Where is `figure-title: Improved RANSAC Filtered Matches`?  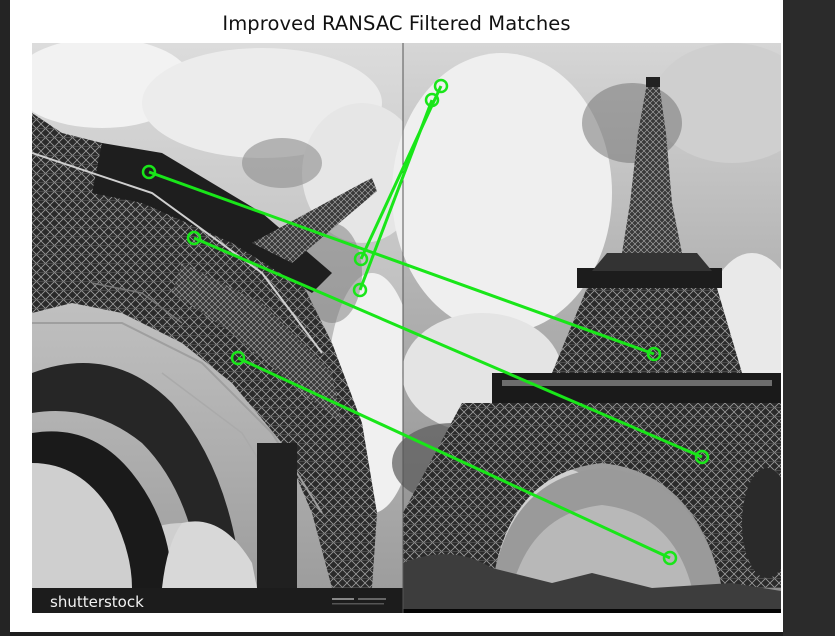
figure-title: Improved RANSAC Filtered Matches is located at coordinates (396, 23).